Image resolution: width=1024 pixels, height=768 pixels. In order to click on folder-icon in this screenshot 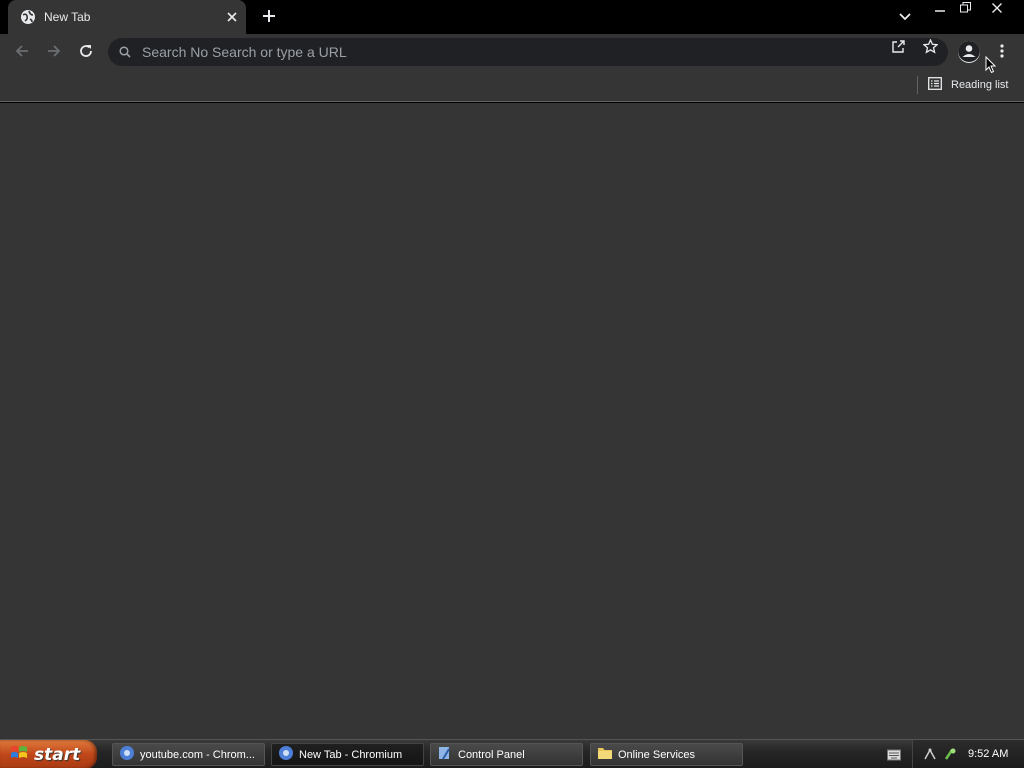, I will do `click(605, 754)`.